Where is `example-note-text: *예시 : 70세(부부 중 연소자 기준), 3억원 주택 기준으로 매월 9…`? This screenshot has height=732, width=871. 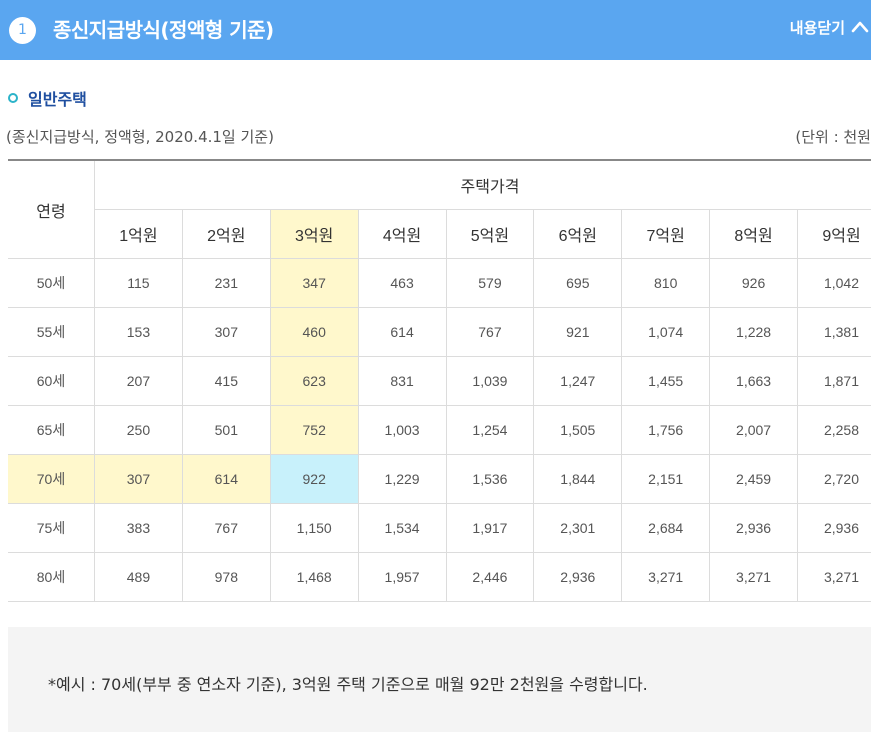
example-note-text: *예시 : 70세(부부 중 연소자 기준), 3억원 주택 기준으로 매월 9… is located at coordinates (348, 684).